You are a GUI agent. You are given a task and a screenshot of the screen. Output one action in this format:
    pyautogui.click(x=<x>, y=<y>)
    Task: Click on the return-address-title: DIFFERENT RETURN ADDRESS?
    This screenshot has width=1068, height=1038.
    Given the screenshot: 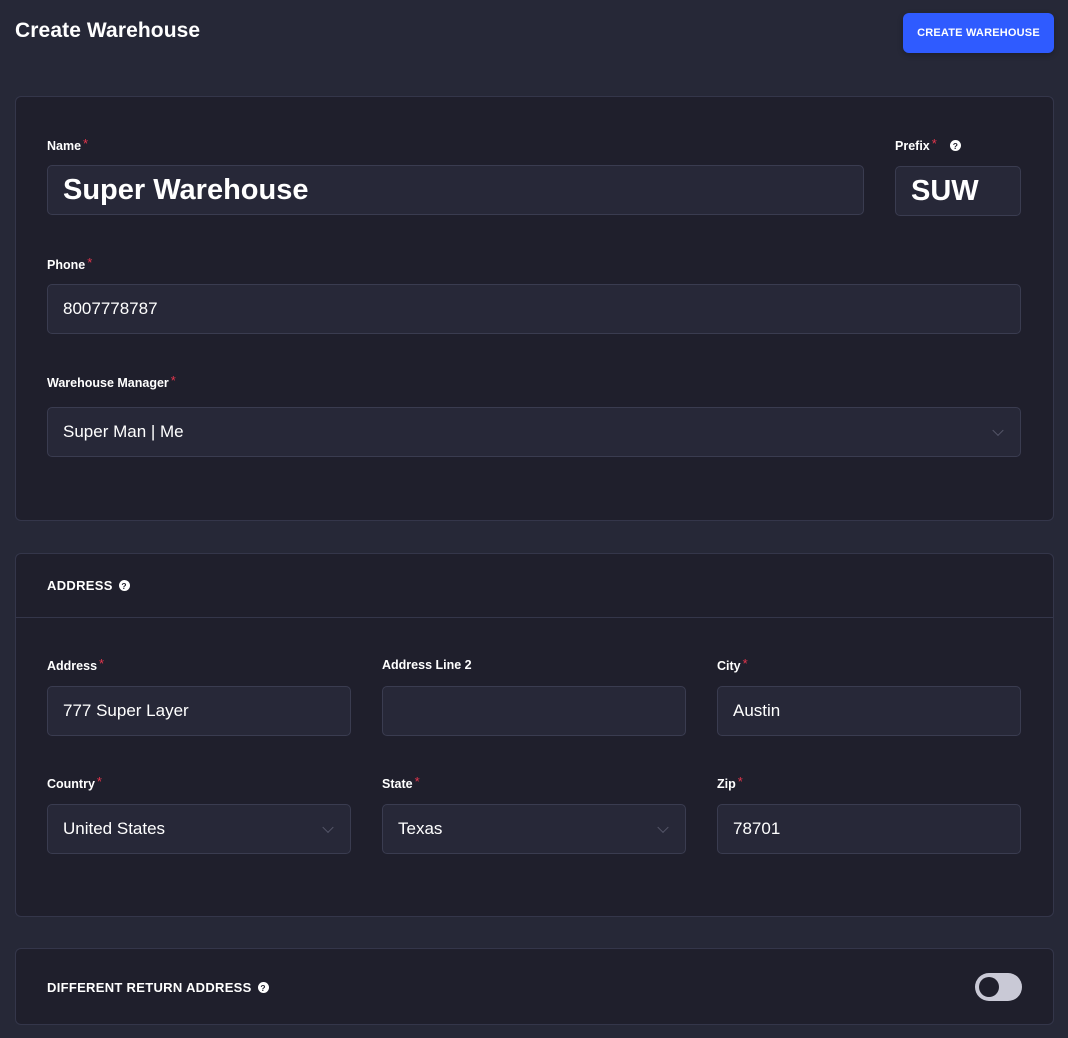 What is the action you would take?
    pyautogui.click(x=158, y=987)
    